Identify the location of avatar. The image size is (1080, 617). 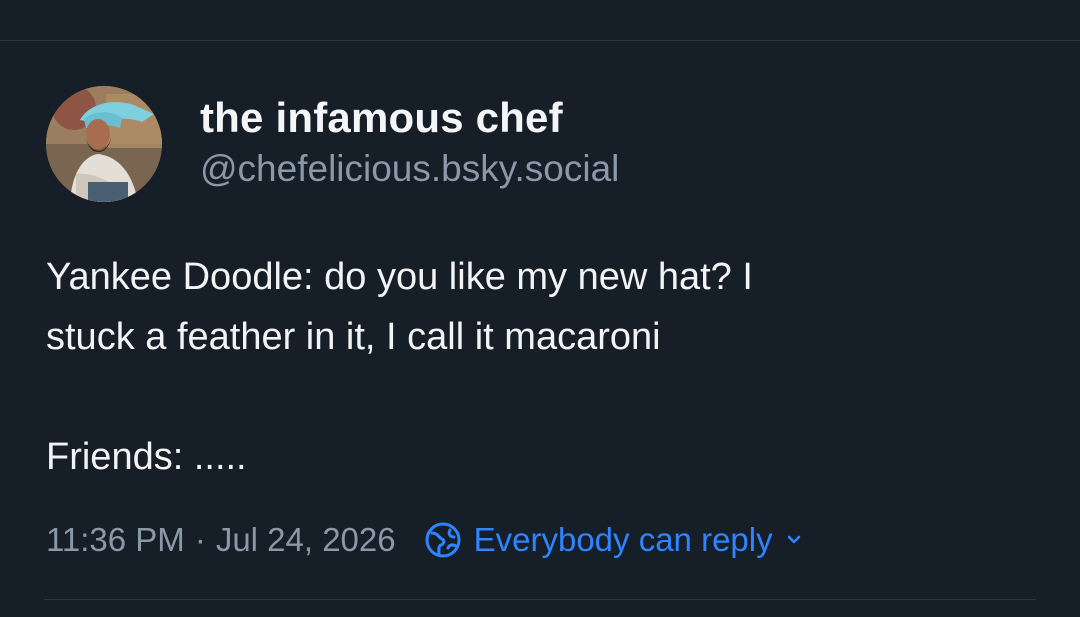
(104, 144).